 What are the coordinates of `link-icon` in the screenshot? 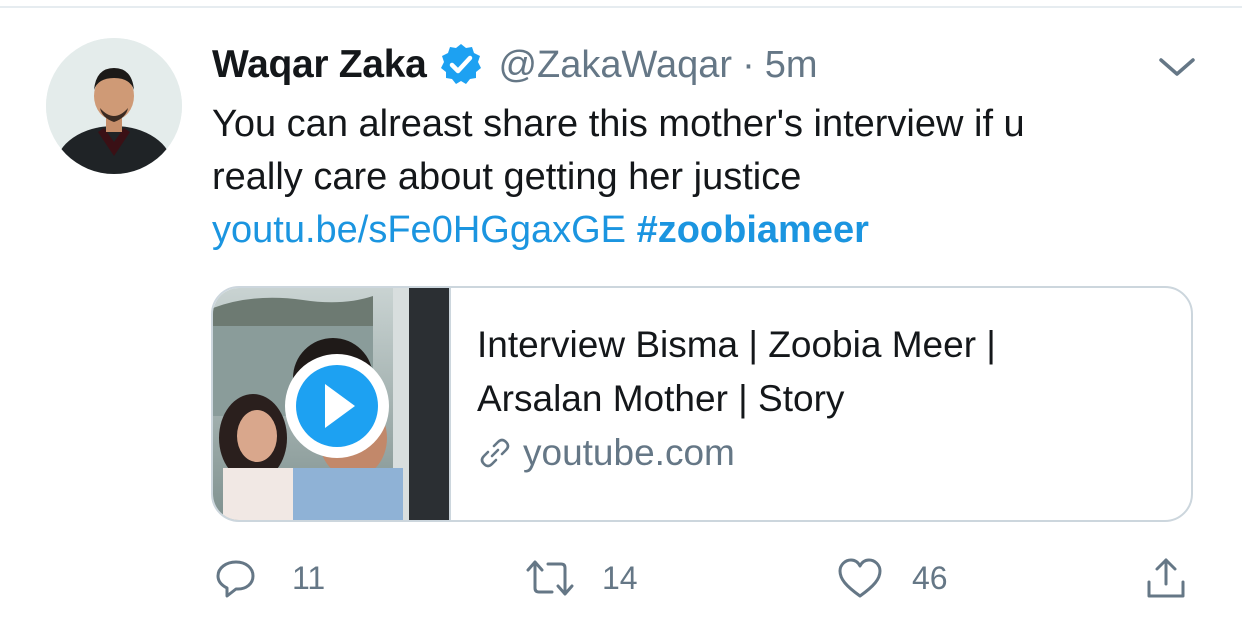 It's located at (495, 453).